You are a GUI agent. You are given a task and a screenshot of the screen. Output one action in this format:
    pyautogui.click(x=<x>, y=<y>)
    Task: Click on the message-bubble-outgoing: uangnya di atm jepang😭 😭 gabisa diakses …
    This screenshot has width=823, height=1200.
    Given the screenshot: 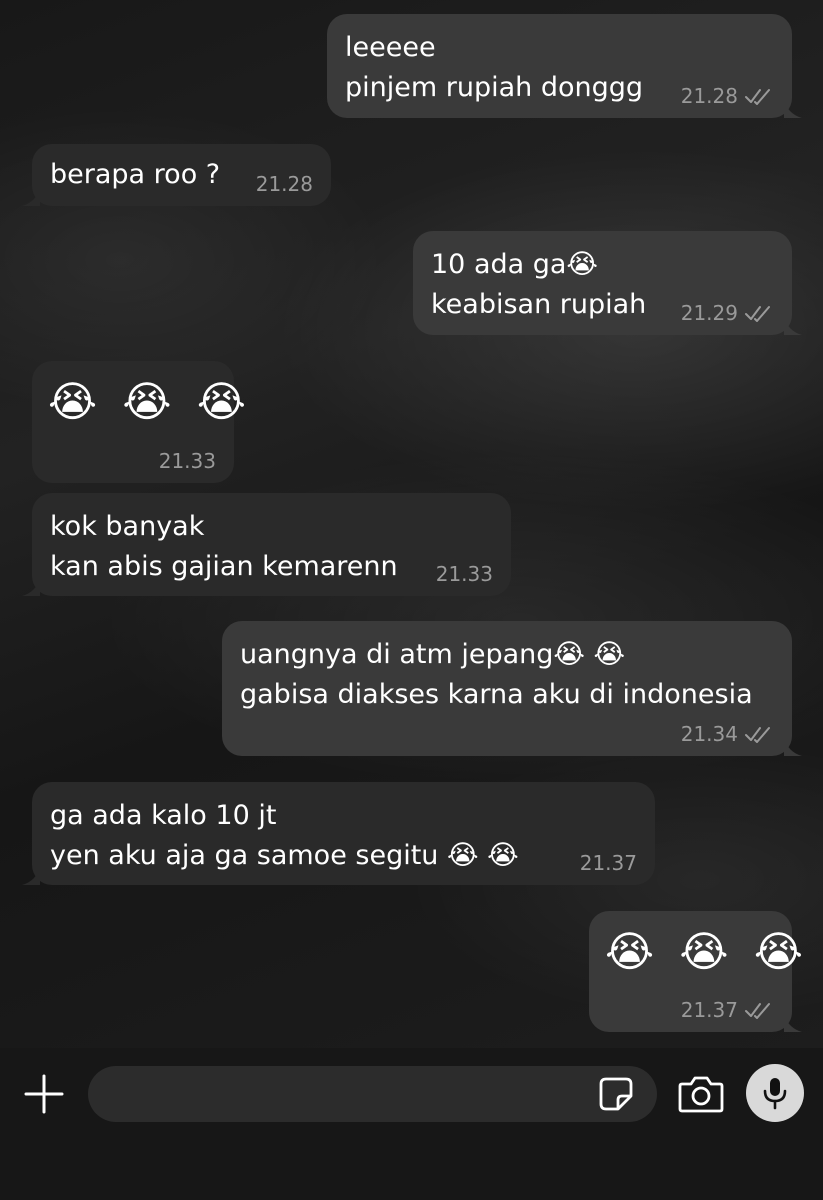 What is the action you would take?
    pyautogui.click(x=512, y=688)
    